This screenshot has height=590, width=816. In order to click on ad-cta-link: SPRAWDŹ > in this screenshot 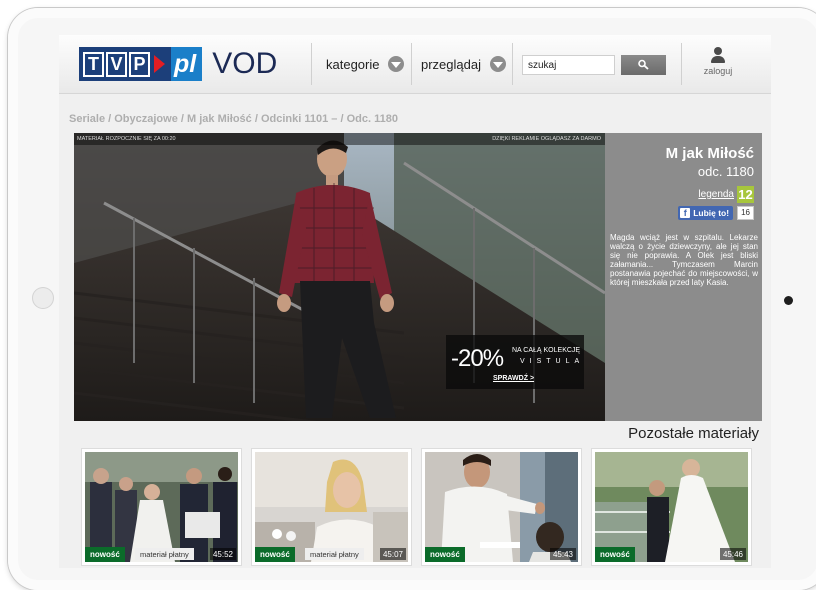, I will do `click(513, 378)`.